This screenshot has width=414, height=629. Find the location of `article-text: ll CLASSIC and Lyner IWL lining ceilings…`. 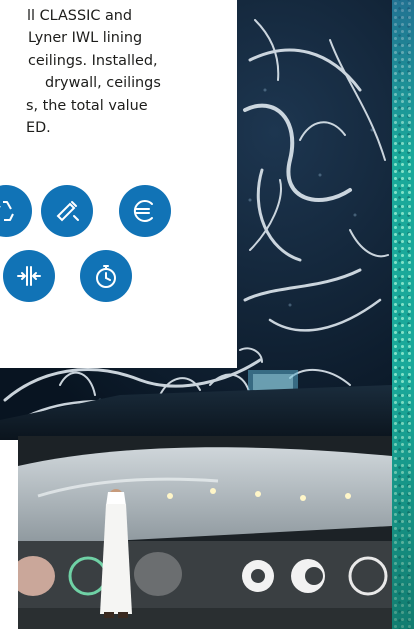

article-text: ll CLASSIC and Lyner IWL lining ceilings… is located at coordinates (113, 69).